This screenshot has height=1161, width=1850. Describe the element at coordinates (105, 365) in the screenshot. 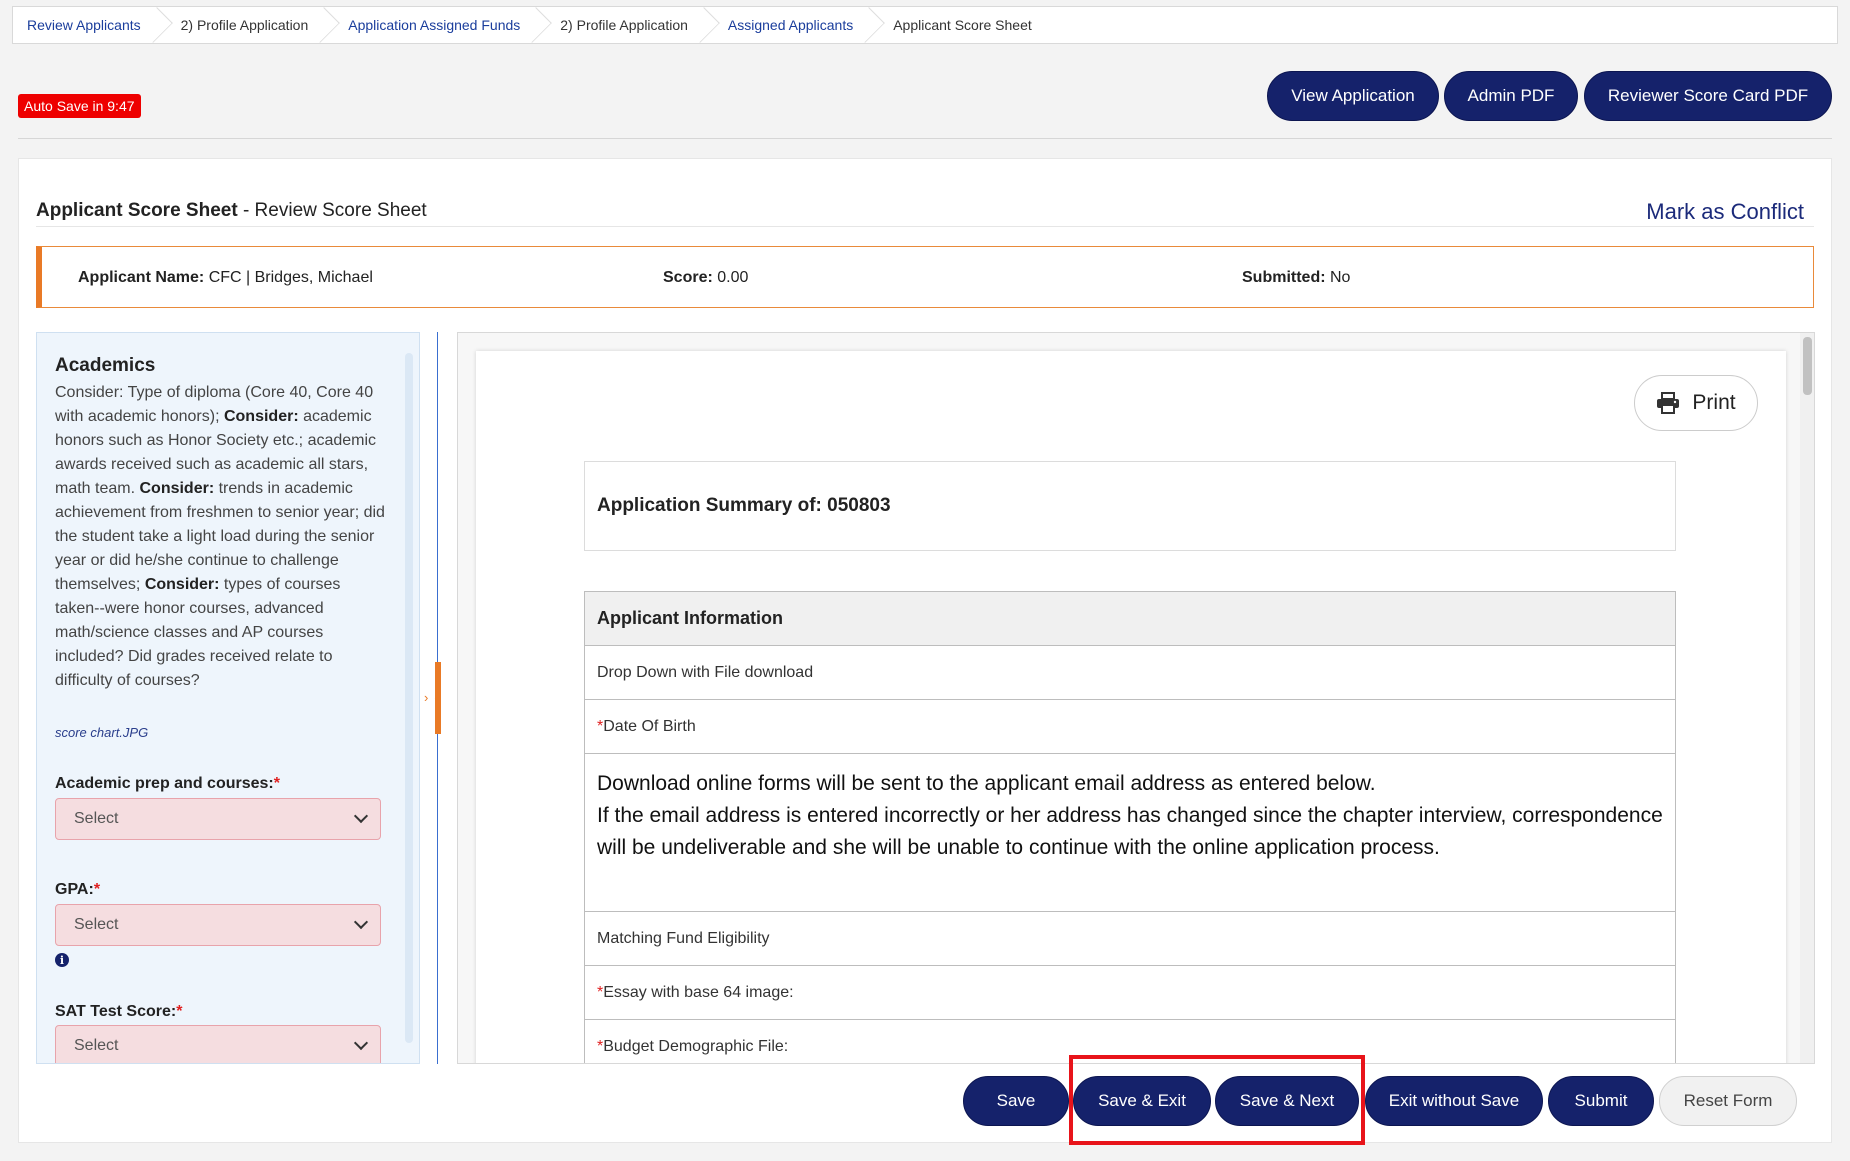

I see `section-title: Academics` at that location.